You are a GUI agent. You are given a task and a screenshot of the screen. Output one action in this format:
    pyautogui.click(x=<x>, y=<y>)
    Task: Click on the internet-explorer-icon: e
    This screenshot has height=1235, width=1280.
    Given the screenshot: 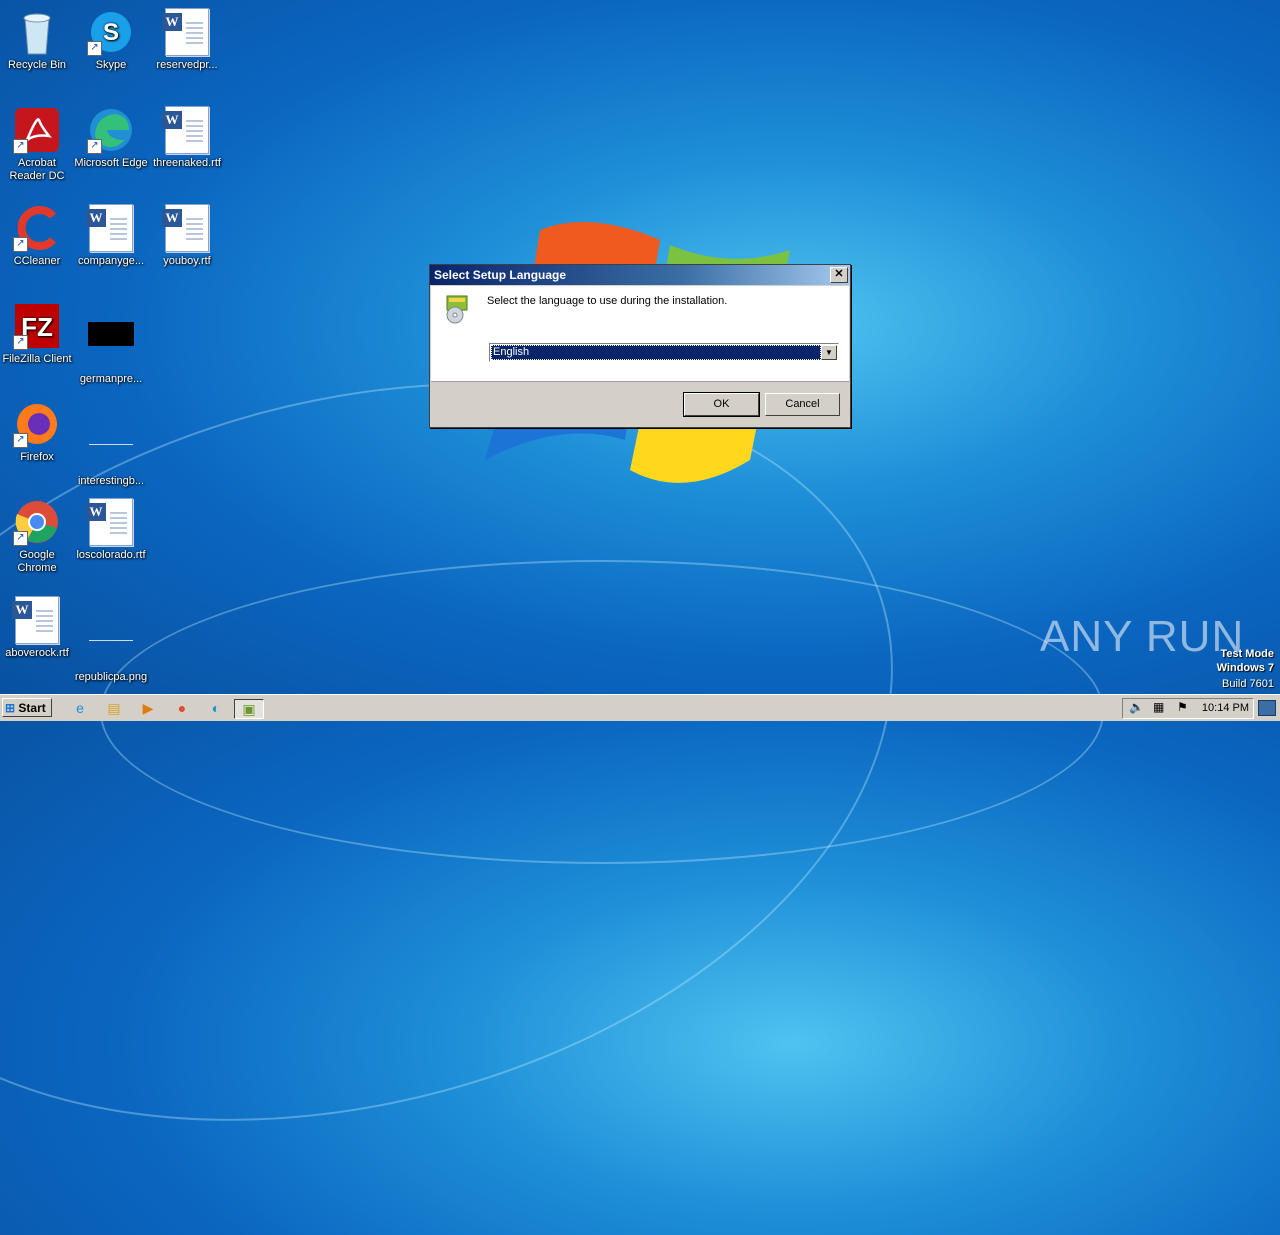 What is the action you would take?
    pyautogui.click(x=80, y=708)
    